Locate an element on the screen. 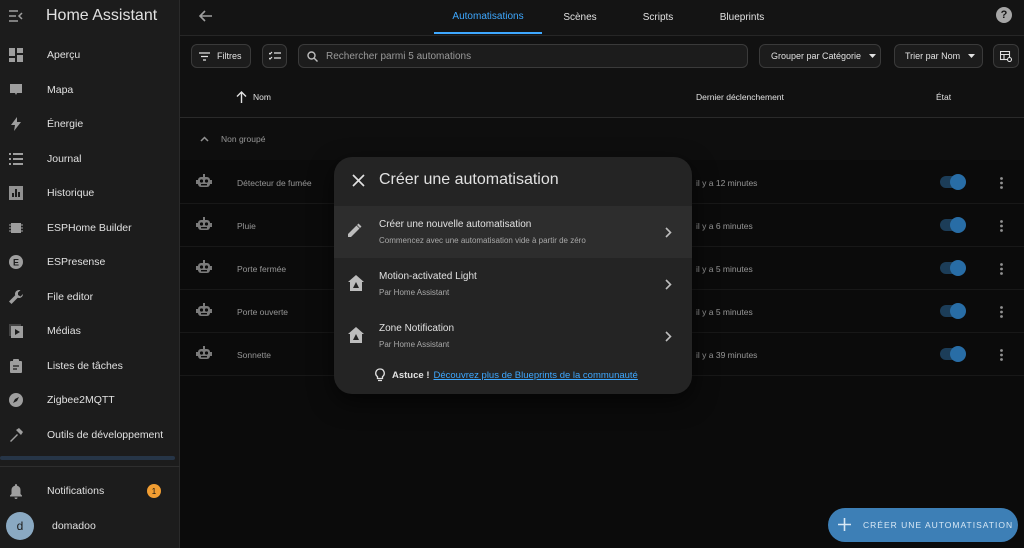  sidebar-item-energie: Énergie is located at coordinates (89, 124).